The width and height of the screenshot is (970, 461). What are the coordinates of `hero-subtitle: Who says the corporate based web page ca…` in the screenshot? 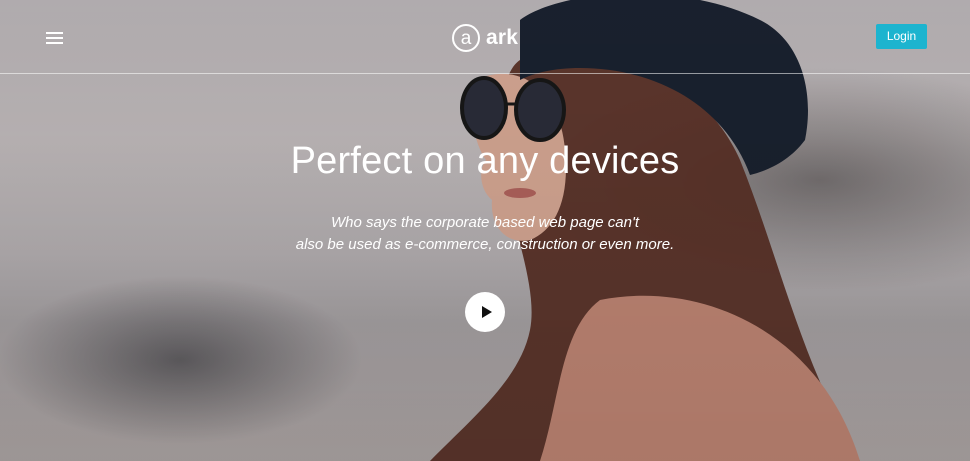 It's located at (485, 234).